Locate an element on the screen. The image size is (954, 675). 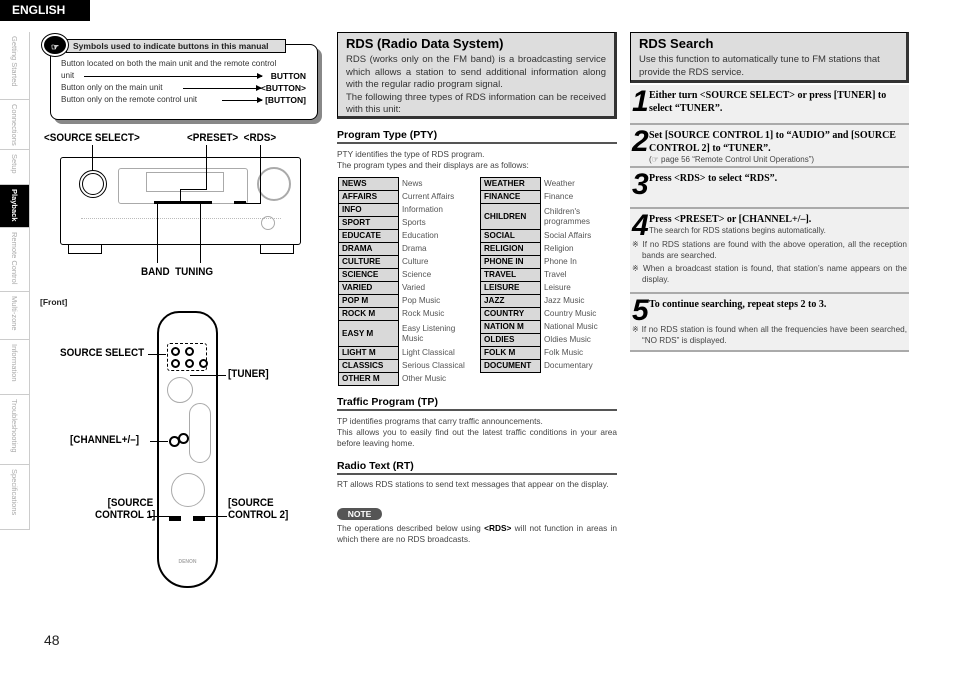
pty-row: ROCK M Rock Music is located at coordinates (408, 314).